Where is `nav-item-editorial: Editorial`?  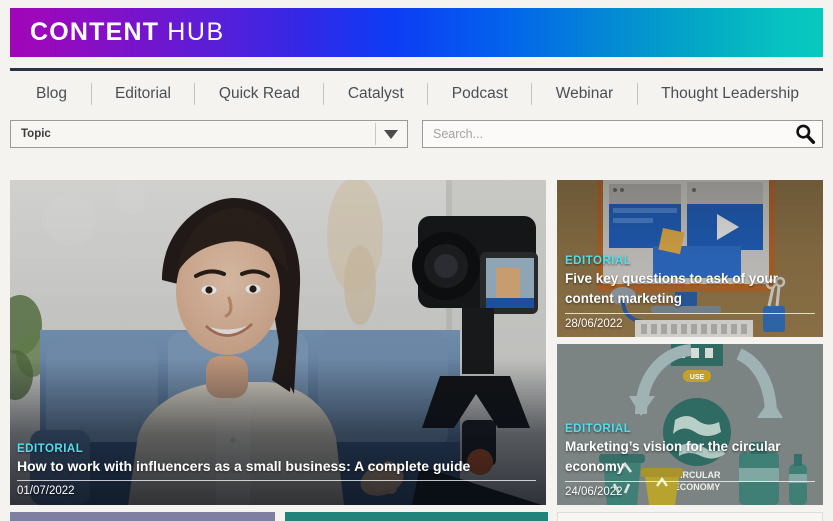 nav-item-editorial: Editorial is located at coordinates (143, 94).